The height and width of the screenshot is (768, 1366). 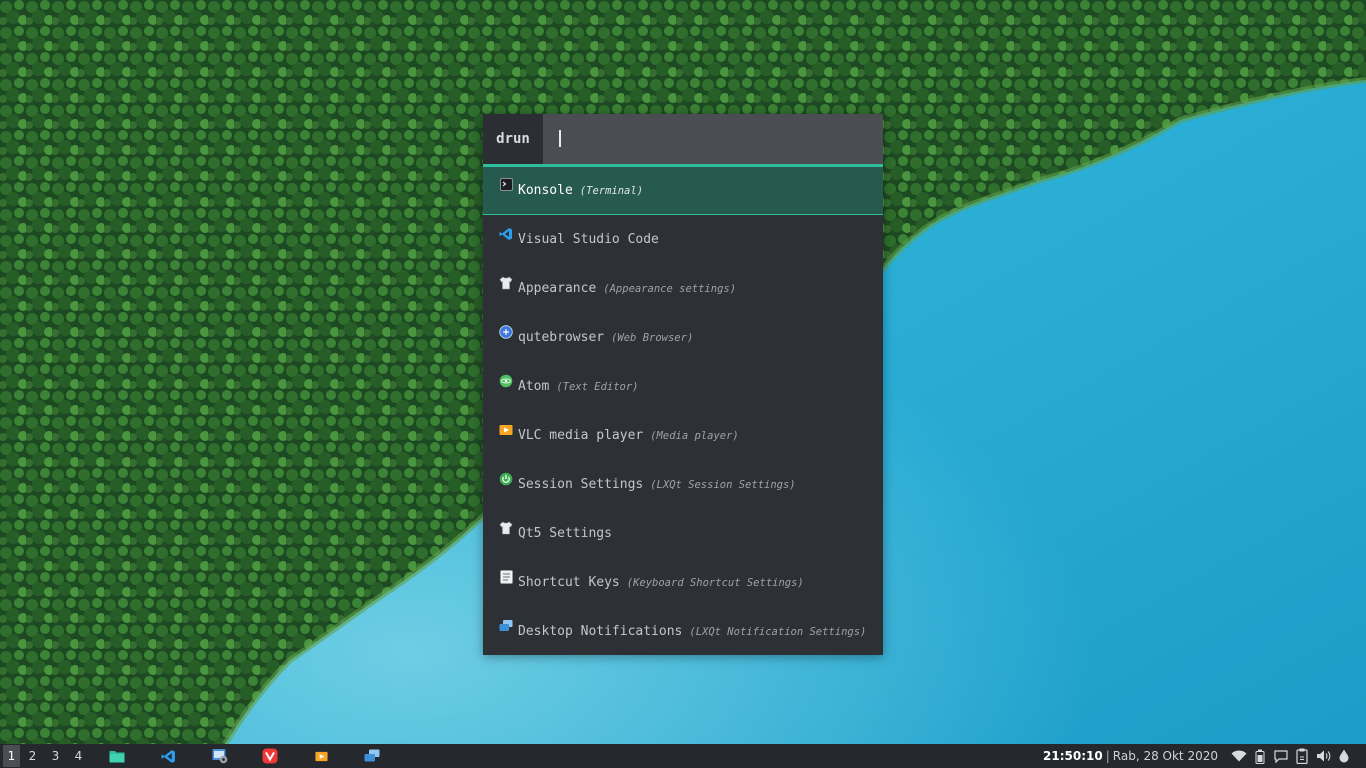 What do you see at coordinates (1165, 756) in the screenshot?
I see `date: Rab, 28 Okt 2020` at bounding box center [1165, 756].